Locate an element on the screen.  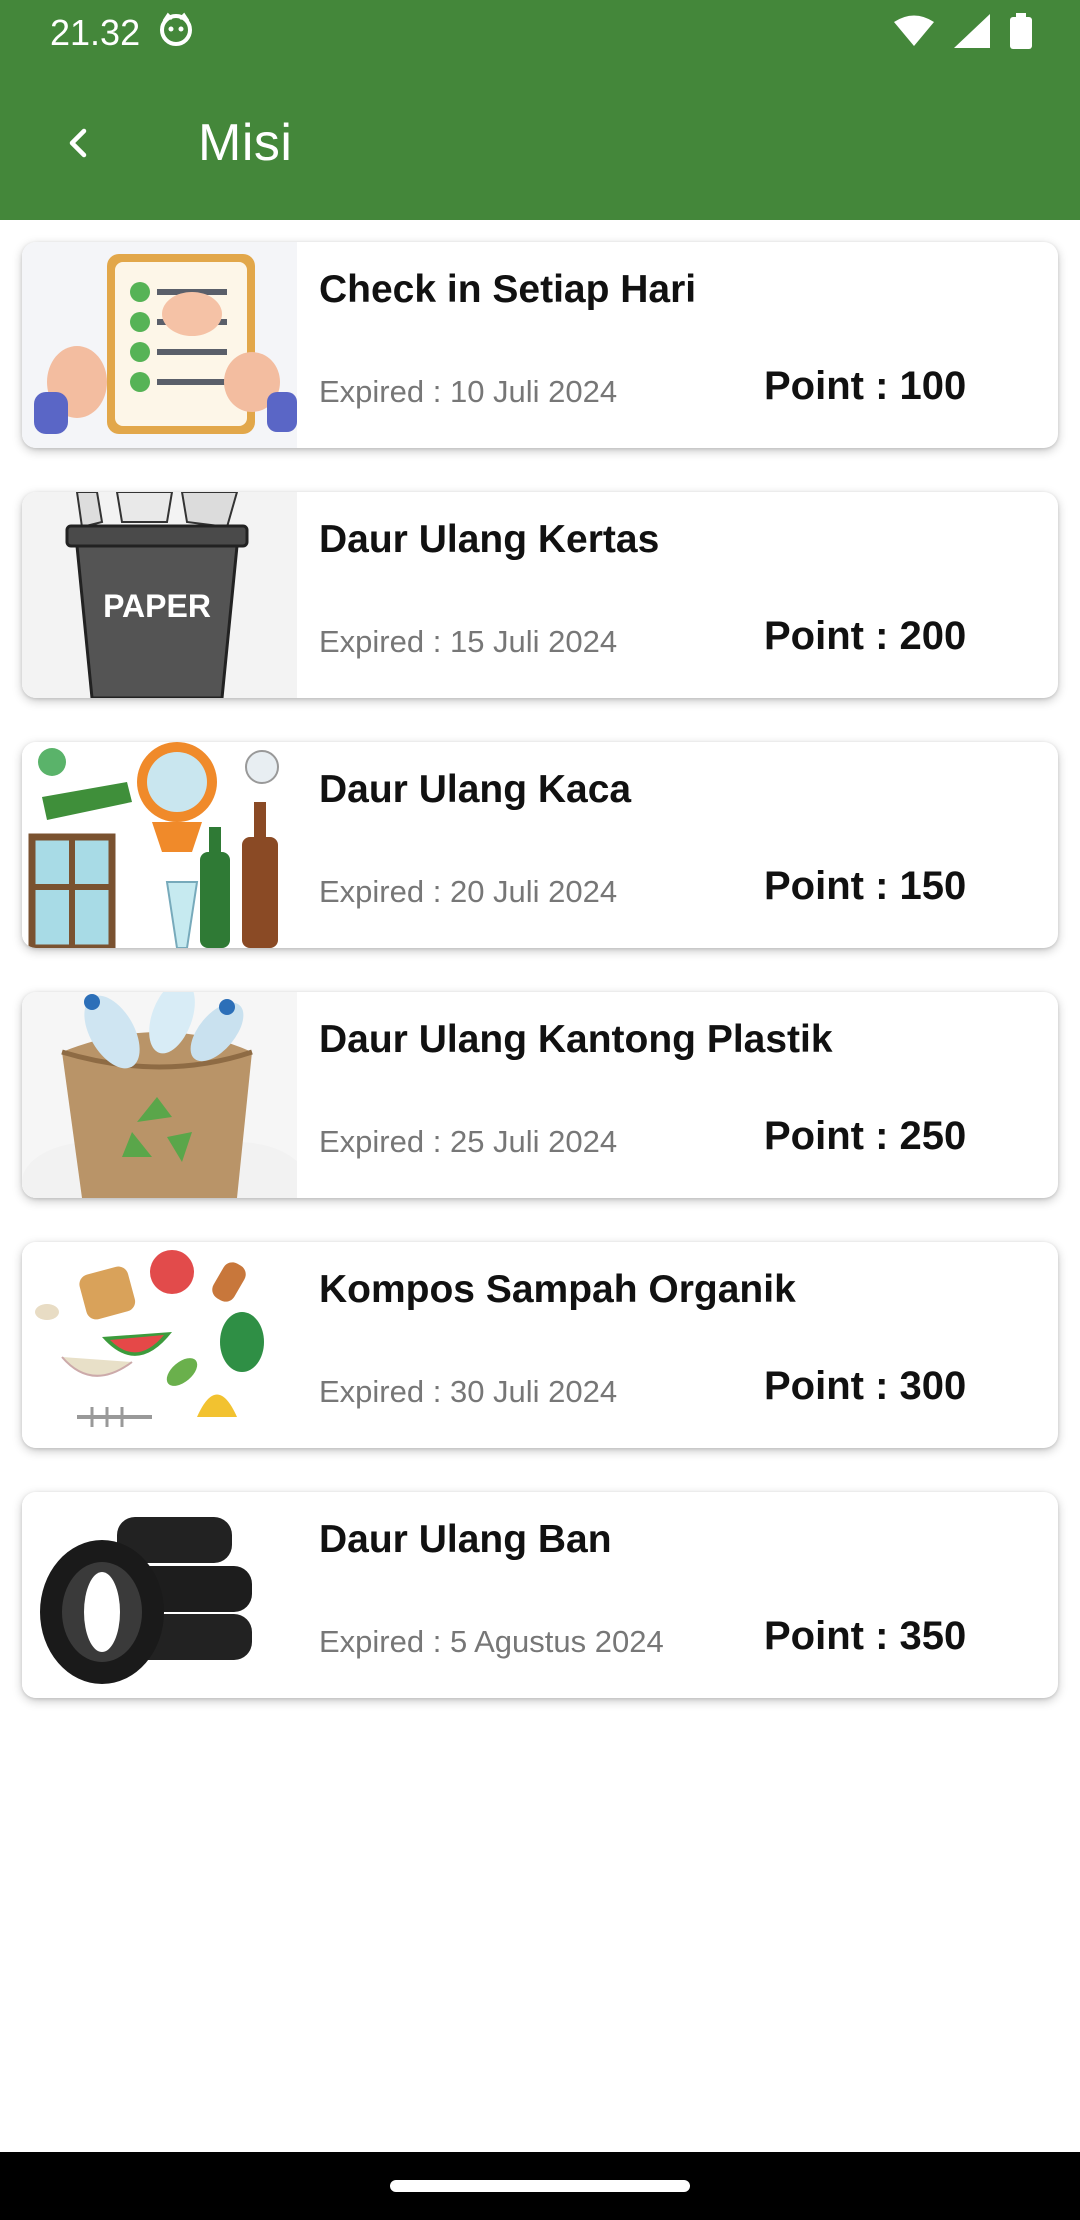
mission-title: Daur Ulang Ban is located at coordinates (465, 1539).